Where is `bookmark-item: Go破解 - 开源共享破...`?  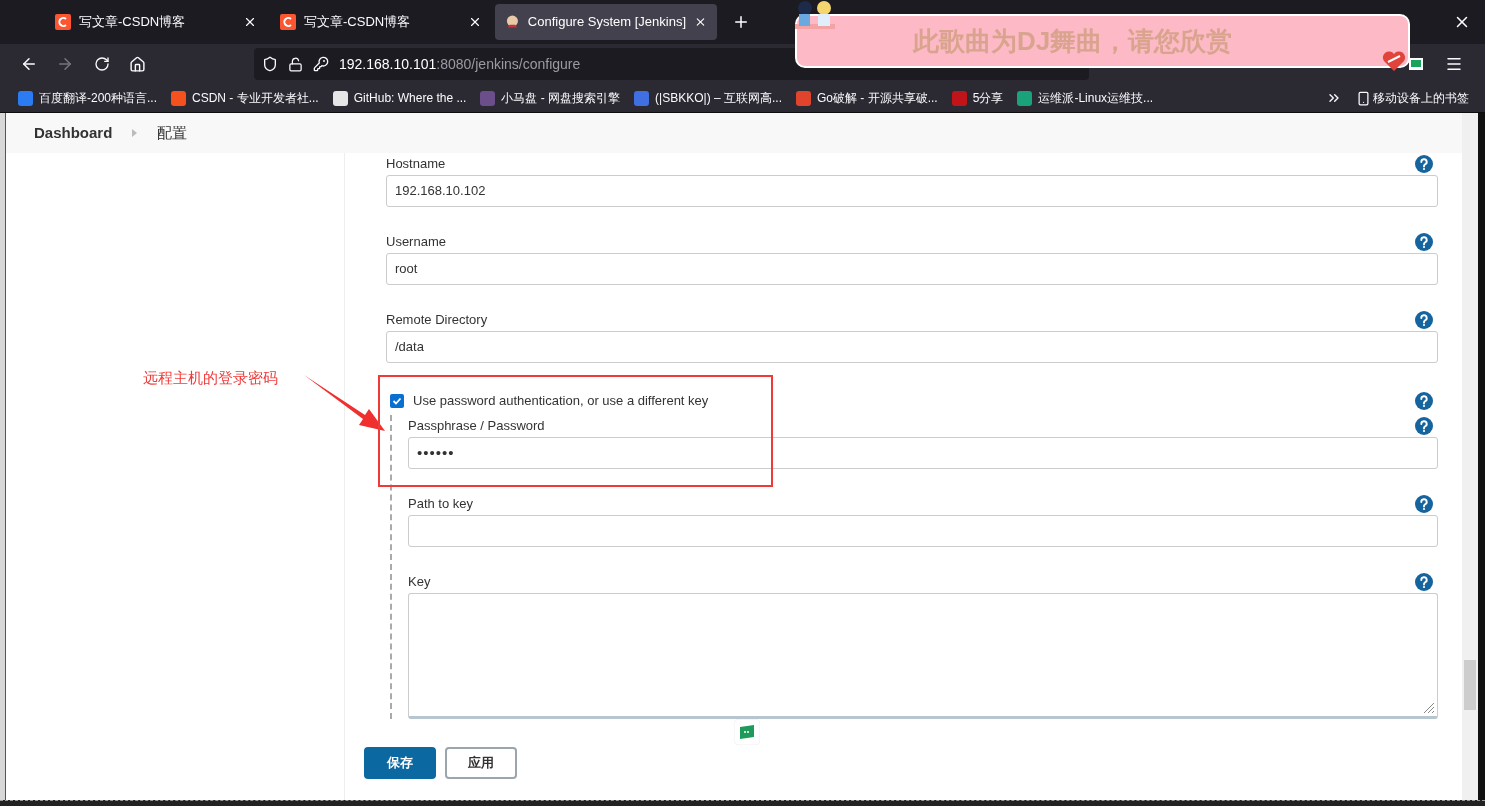
bookmark-item: Go破解 - 开源共享破... is located at coordinates (867, 98).